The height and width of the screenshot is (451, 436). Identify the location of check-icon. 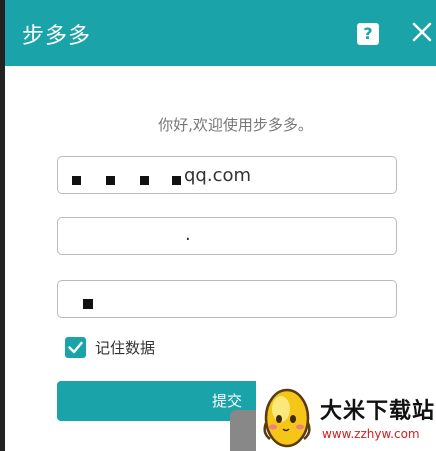
(75, 347).